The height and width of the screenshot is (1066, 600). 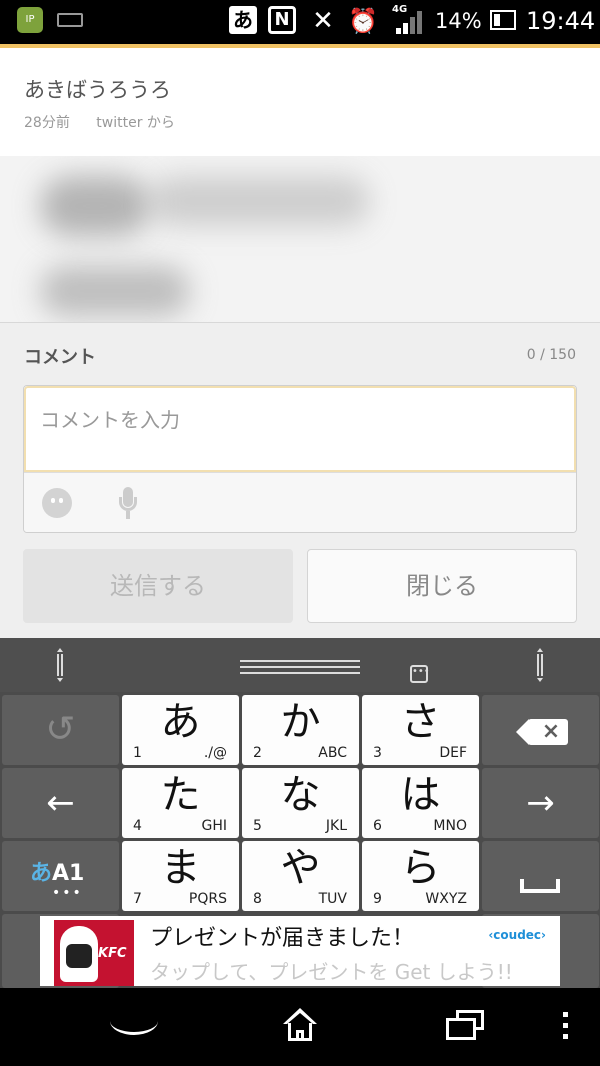 What do you see at coordinates (420, 795) in the screenshot?
I see `key-kana: は` at bounding box center [420, 795].